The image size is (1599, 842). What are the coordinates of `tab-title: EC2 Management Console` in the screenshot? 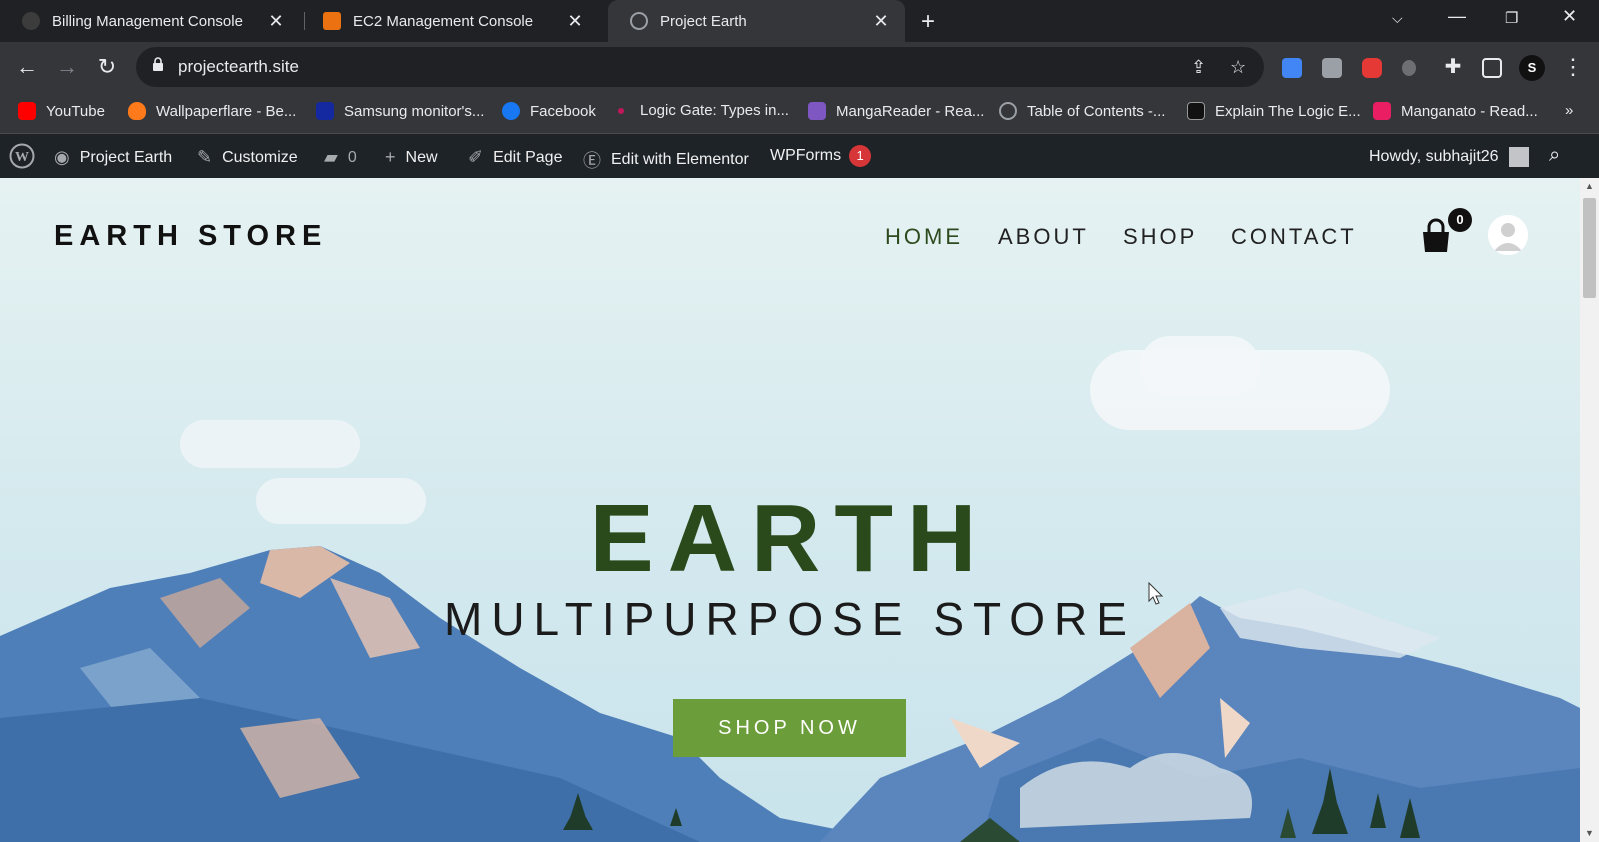 It's located at (443, 21).